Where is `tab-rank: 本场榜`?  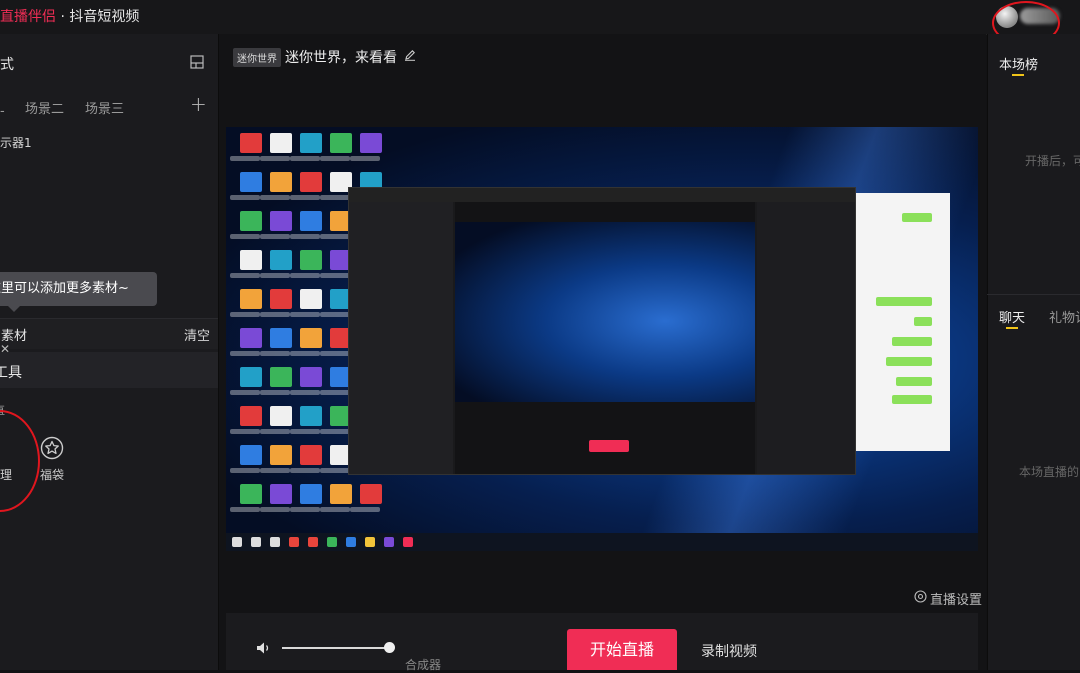 tab-rank: 本场榜 is located at coordinates (1018, 63).